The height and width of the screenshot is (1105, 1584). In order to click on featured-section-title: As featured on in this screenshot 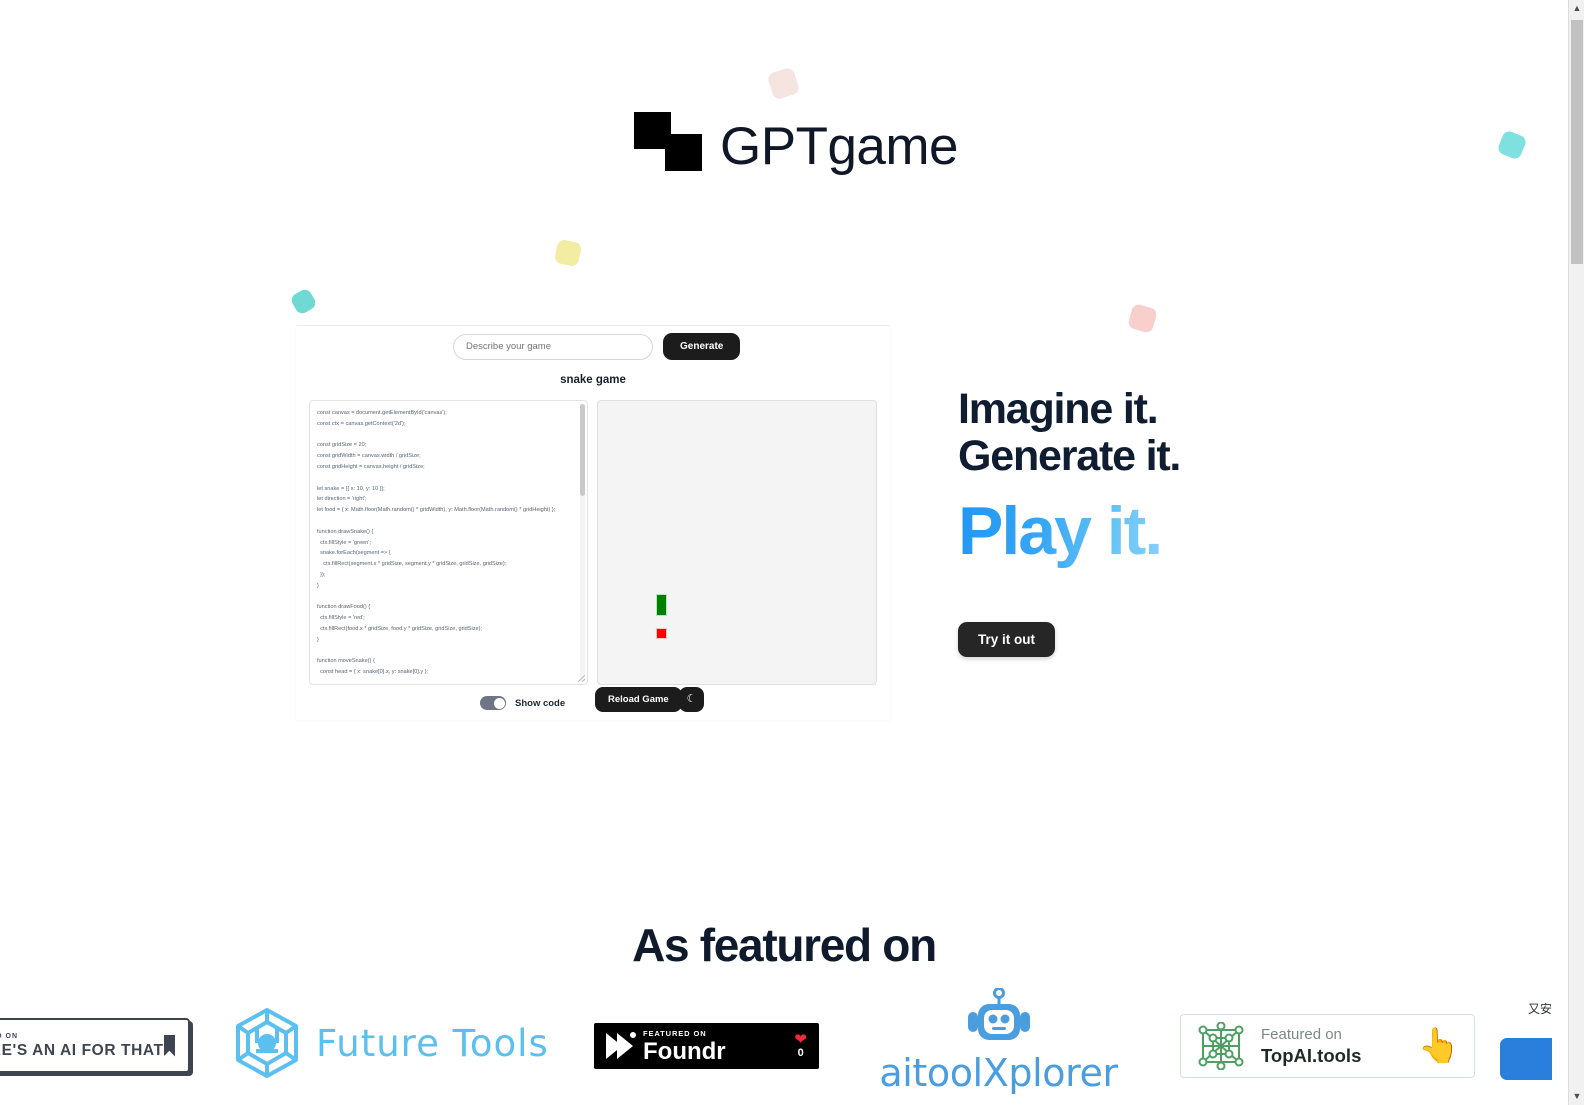, I will do `click(784, 945)`.